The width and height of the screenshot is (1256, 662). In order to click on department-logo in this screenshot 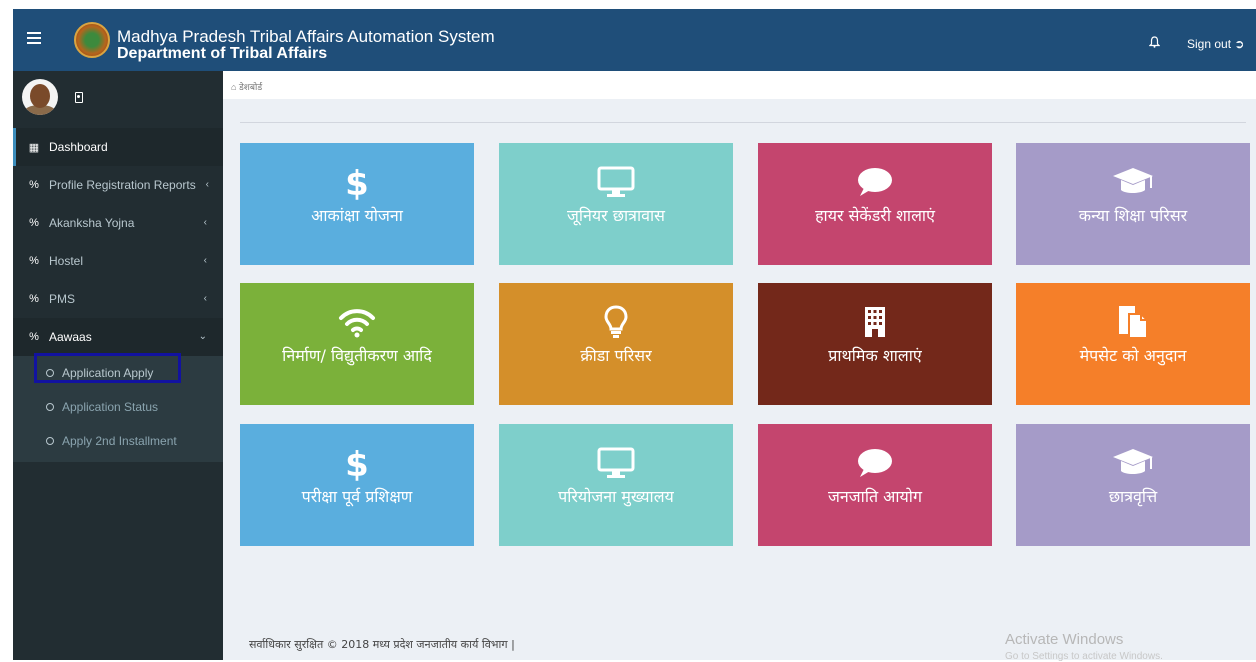, I will do `click(92, 40)`.